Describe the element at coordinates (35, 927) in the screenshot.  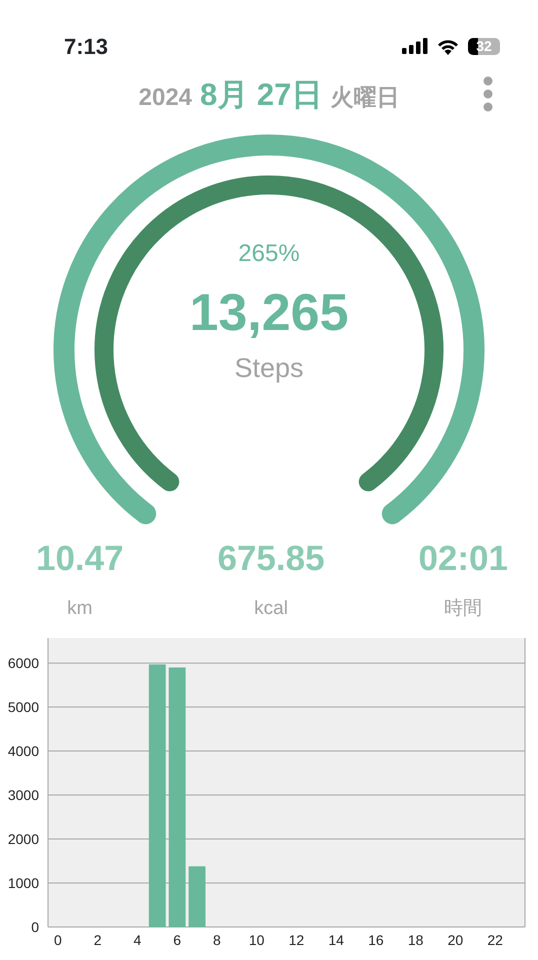
I see `y-axis-label: 0` at that location.